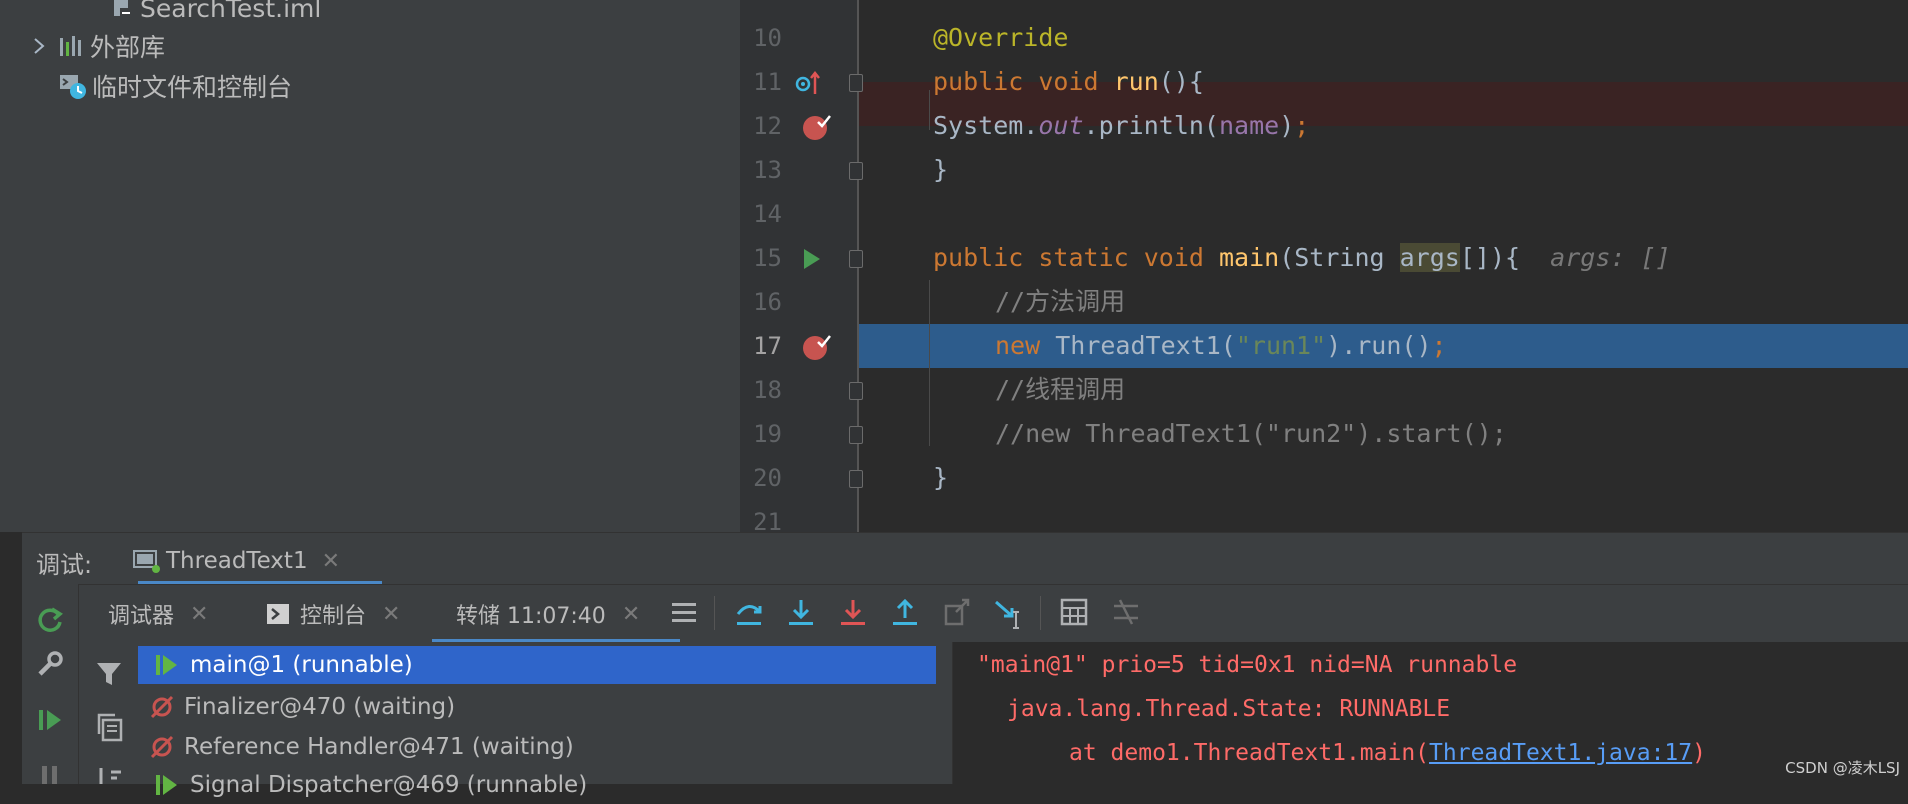 The width and height of the screenshot is (1908, 804). What do you see at coordinates (1009, 614) in the screenshot?
I see `run-to-cursor-icon` at bounding box center [1009, 614].